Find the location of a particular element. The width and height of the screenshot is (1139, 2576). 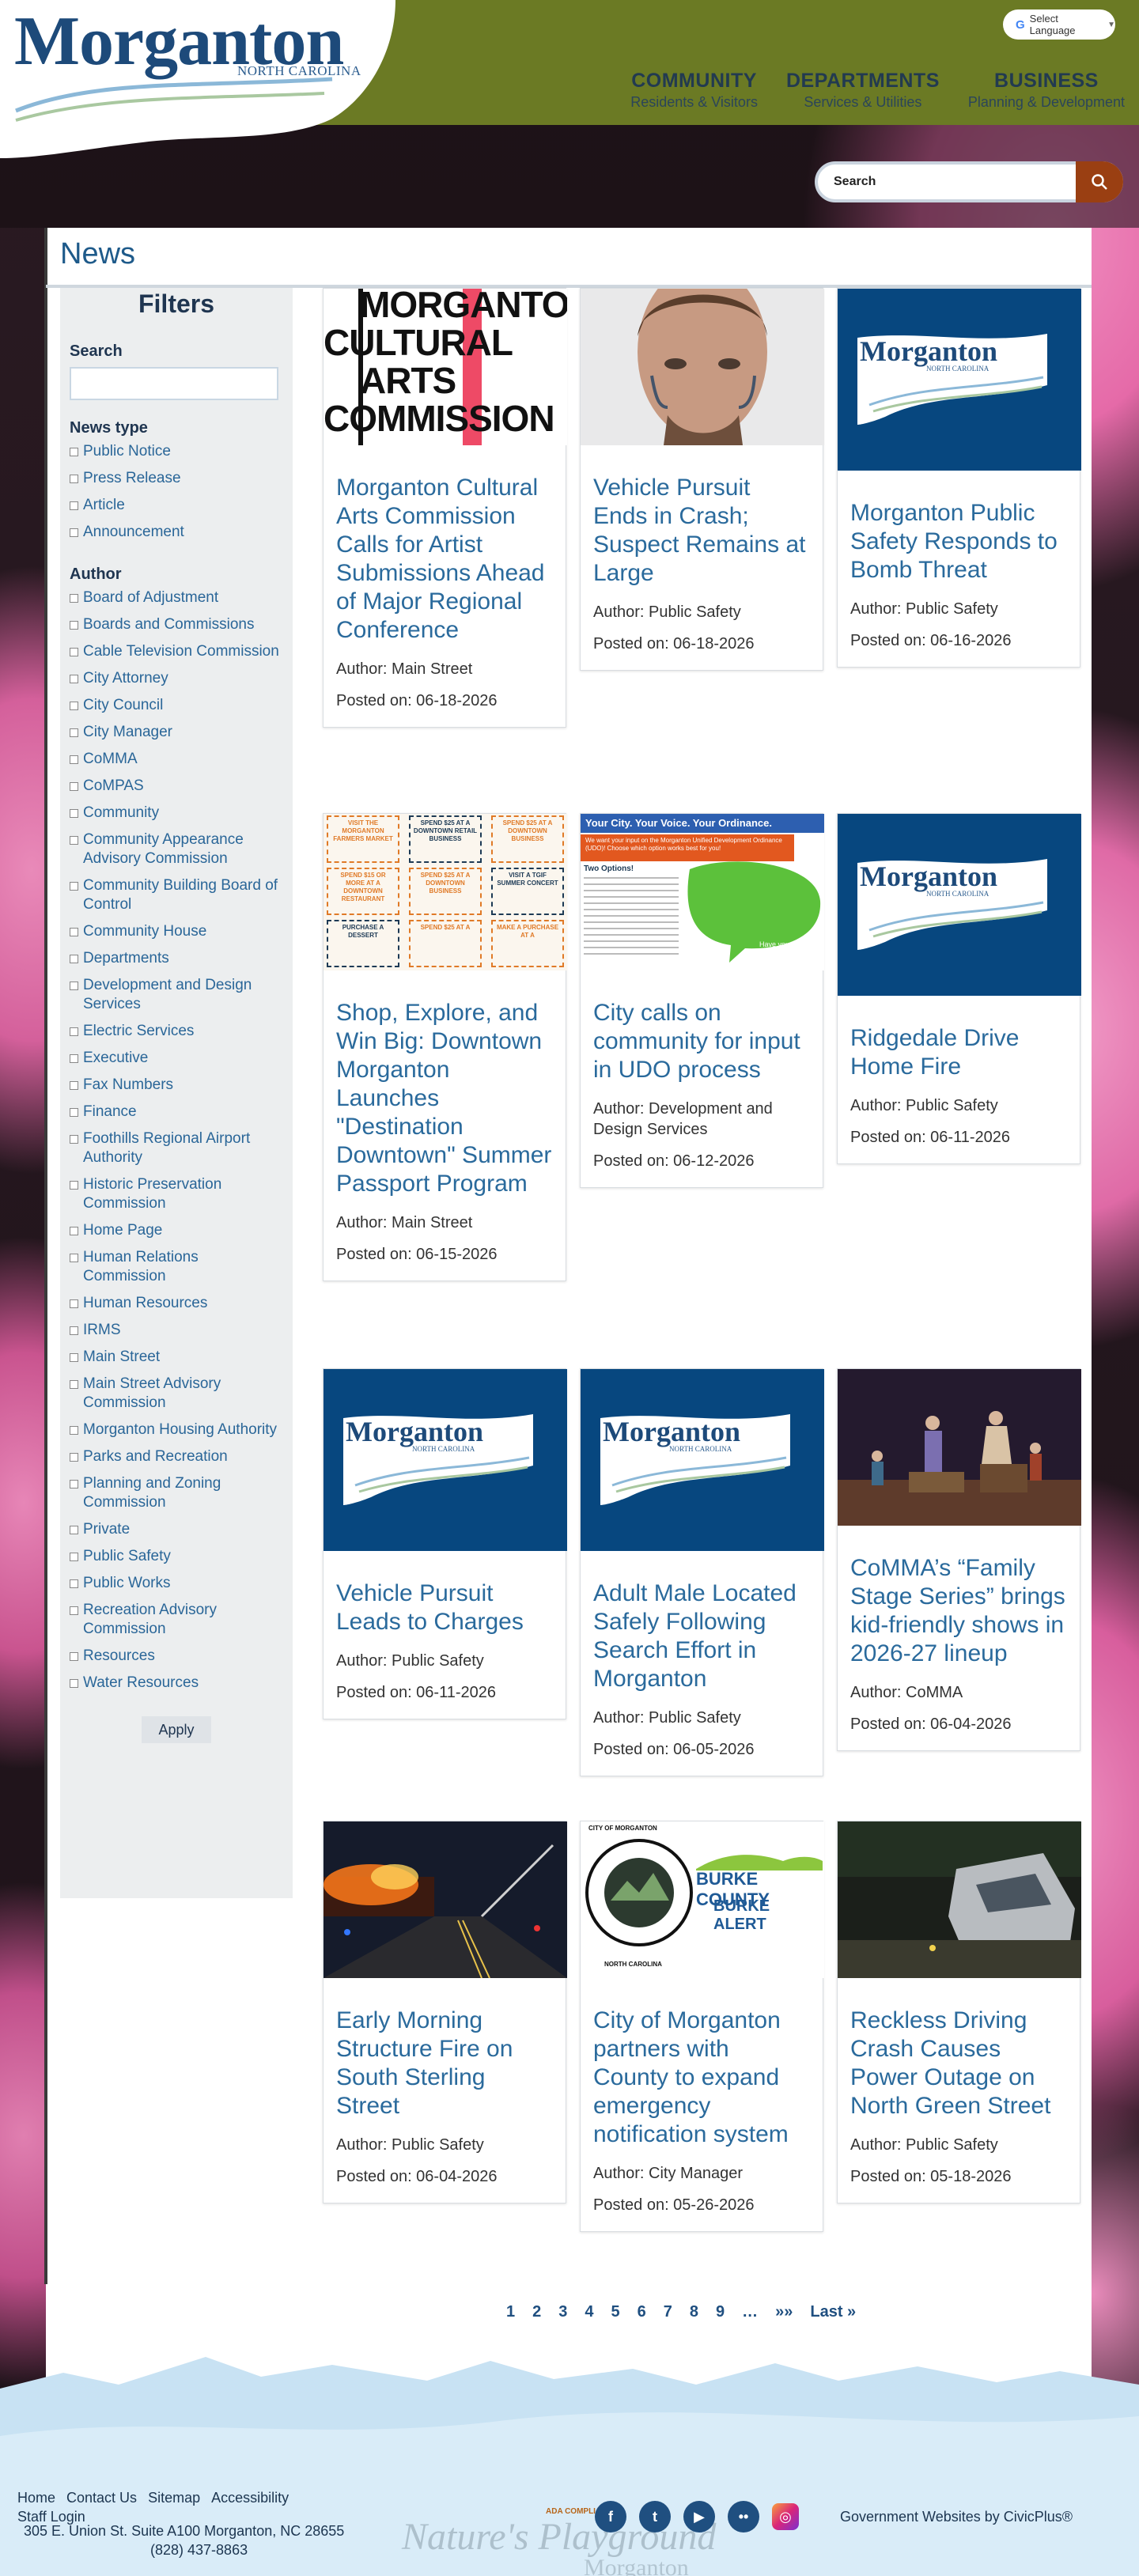

apply-button: Apply is located at coordinates (176, 1730).